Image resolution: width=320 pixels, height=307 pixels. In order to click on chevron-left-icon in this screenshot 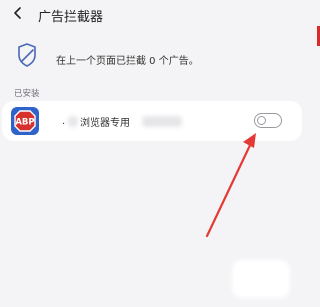, I will do `click(18, 13)`.